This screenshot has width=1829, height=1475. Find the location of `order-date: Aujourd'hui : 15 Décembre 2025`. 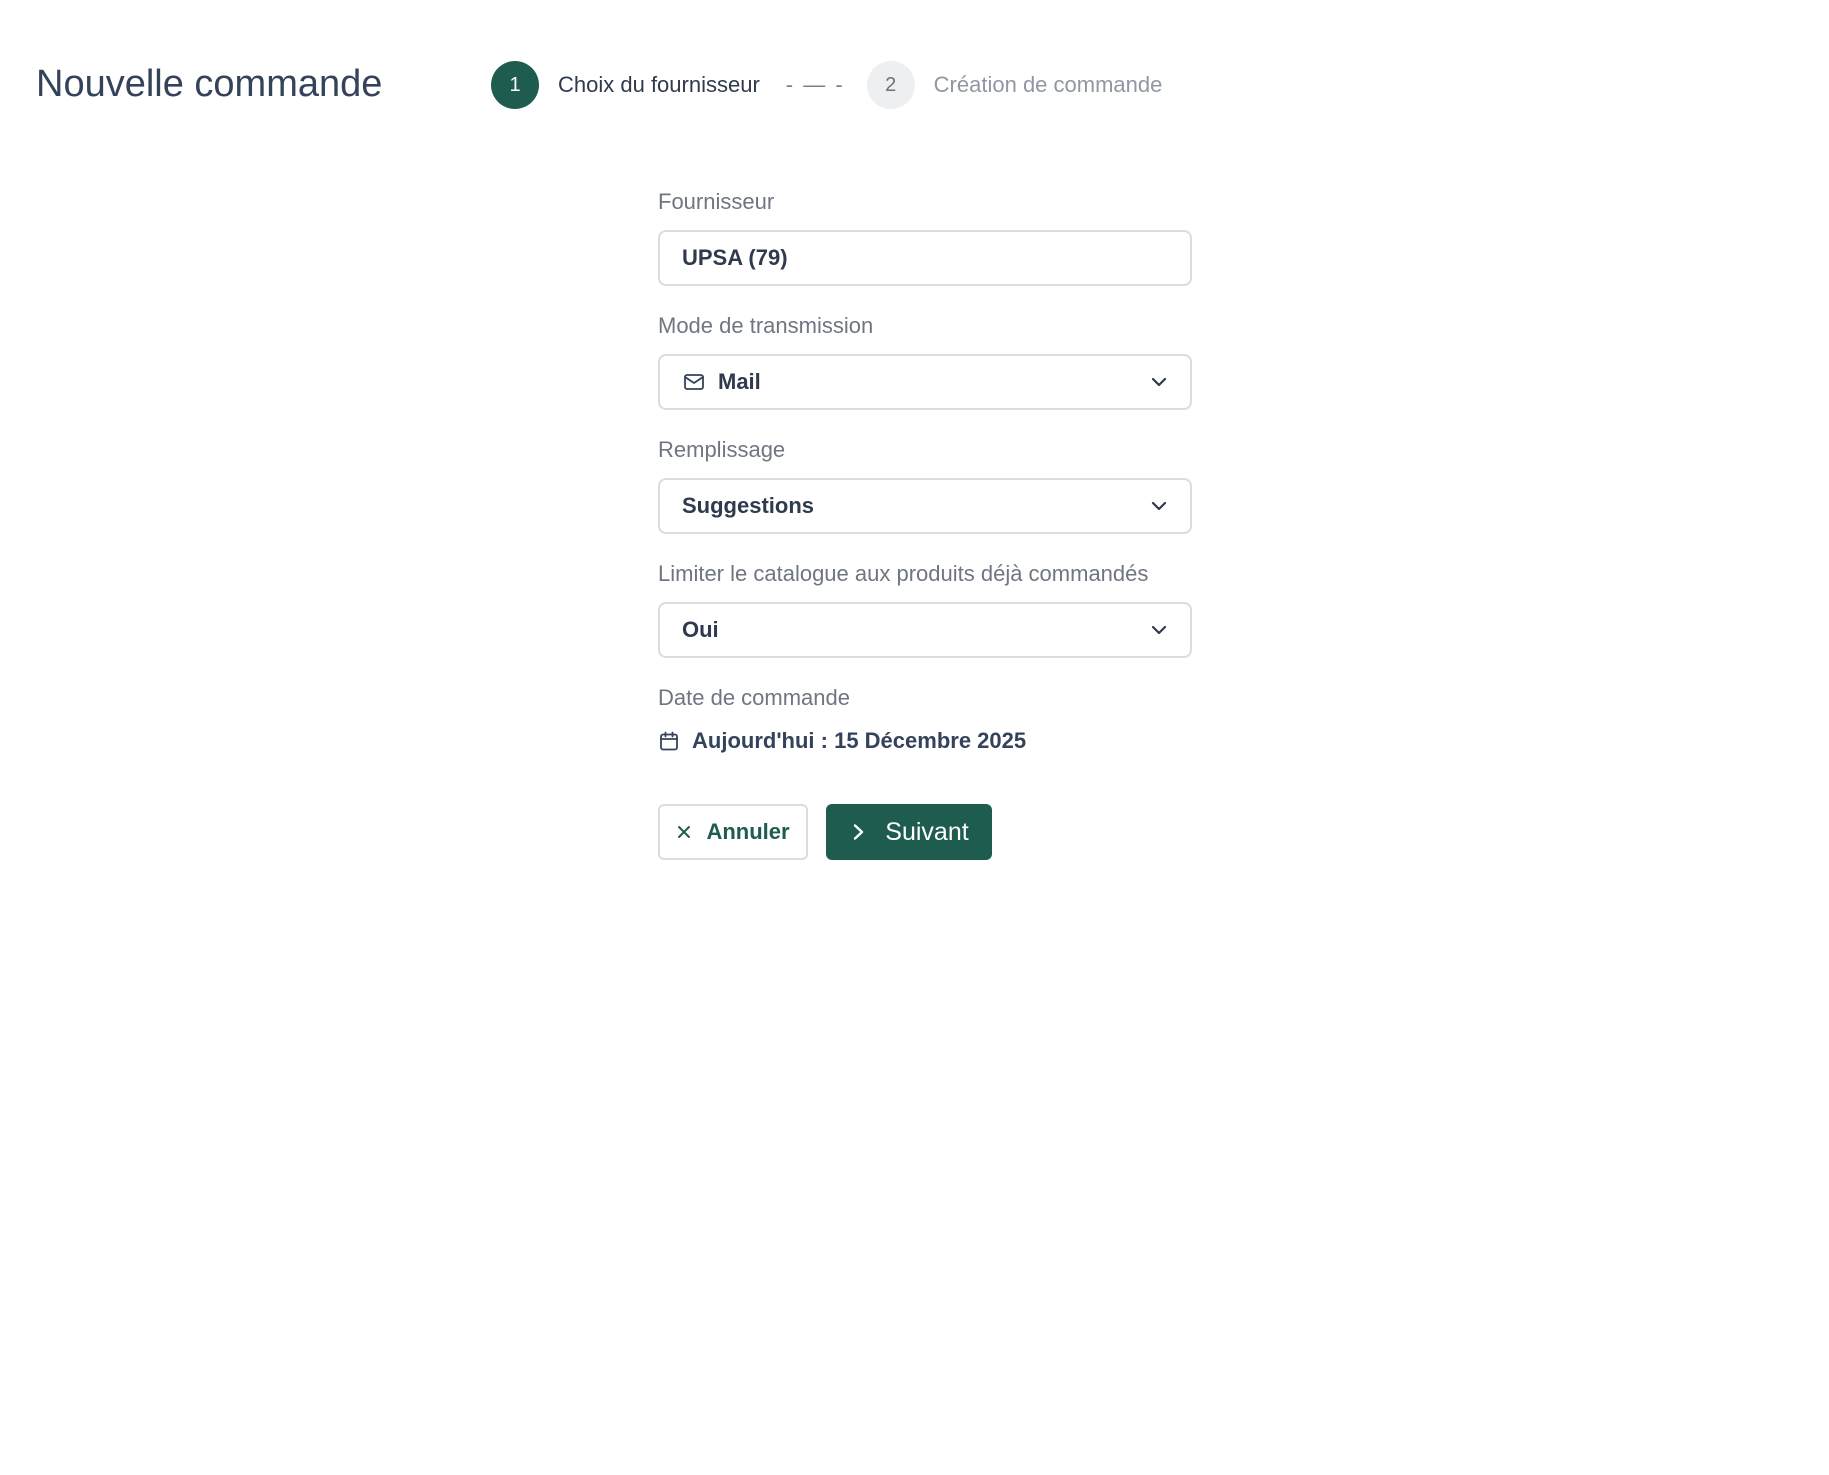

order-date: Aujourd'hui : 15 Décembre 2025 is located at coordinates (925, 741).